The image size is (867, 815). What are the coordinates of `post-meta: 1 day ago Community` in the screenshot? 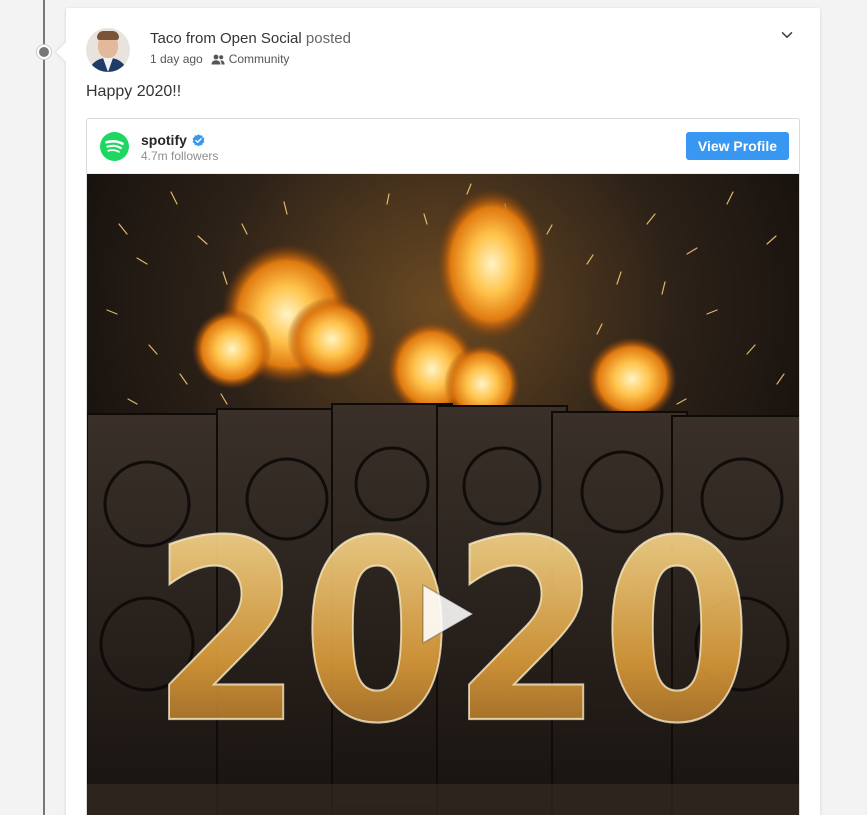 It's located at (219, 59).